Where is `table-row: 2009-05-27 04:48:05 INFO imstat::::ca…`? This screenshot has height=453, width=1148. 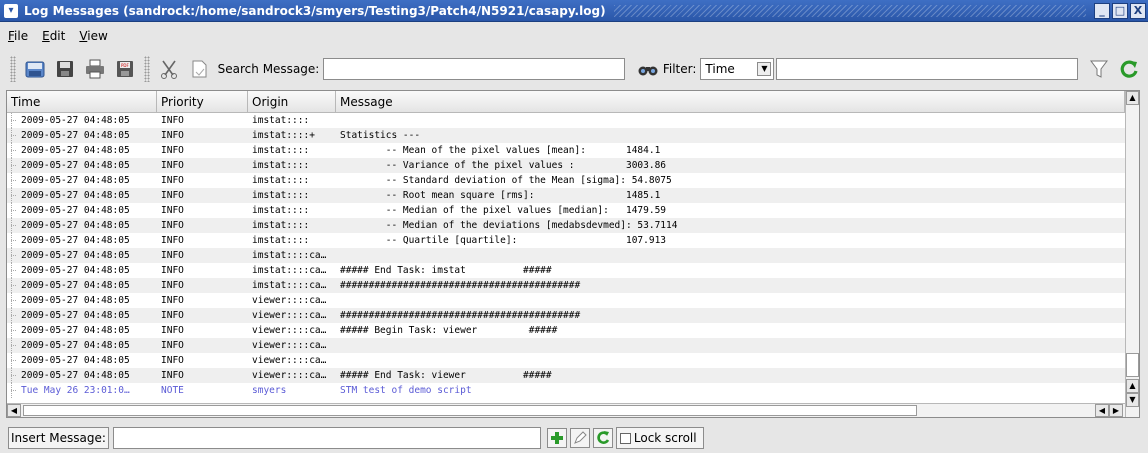
table-row: 2009-05-27 04:48:05 INFO imstat::::ca… is located at coordinates (566, 255).